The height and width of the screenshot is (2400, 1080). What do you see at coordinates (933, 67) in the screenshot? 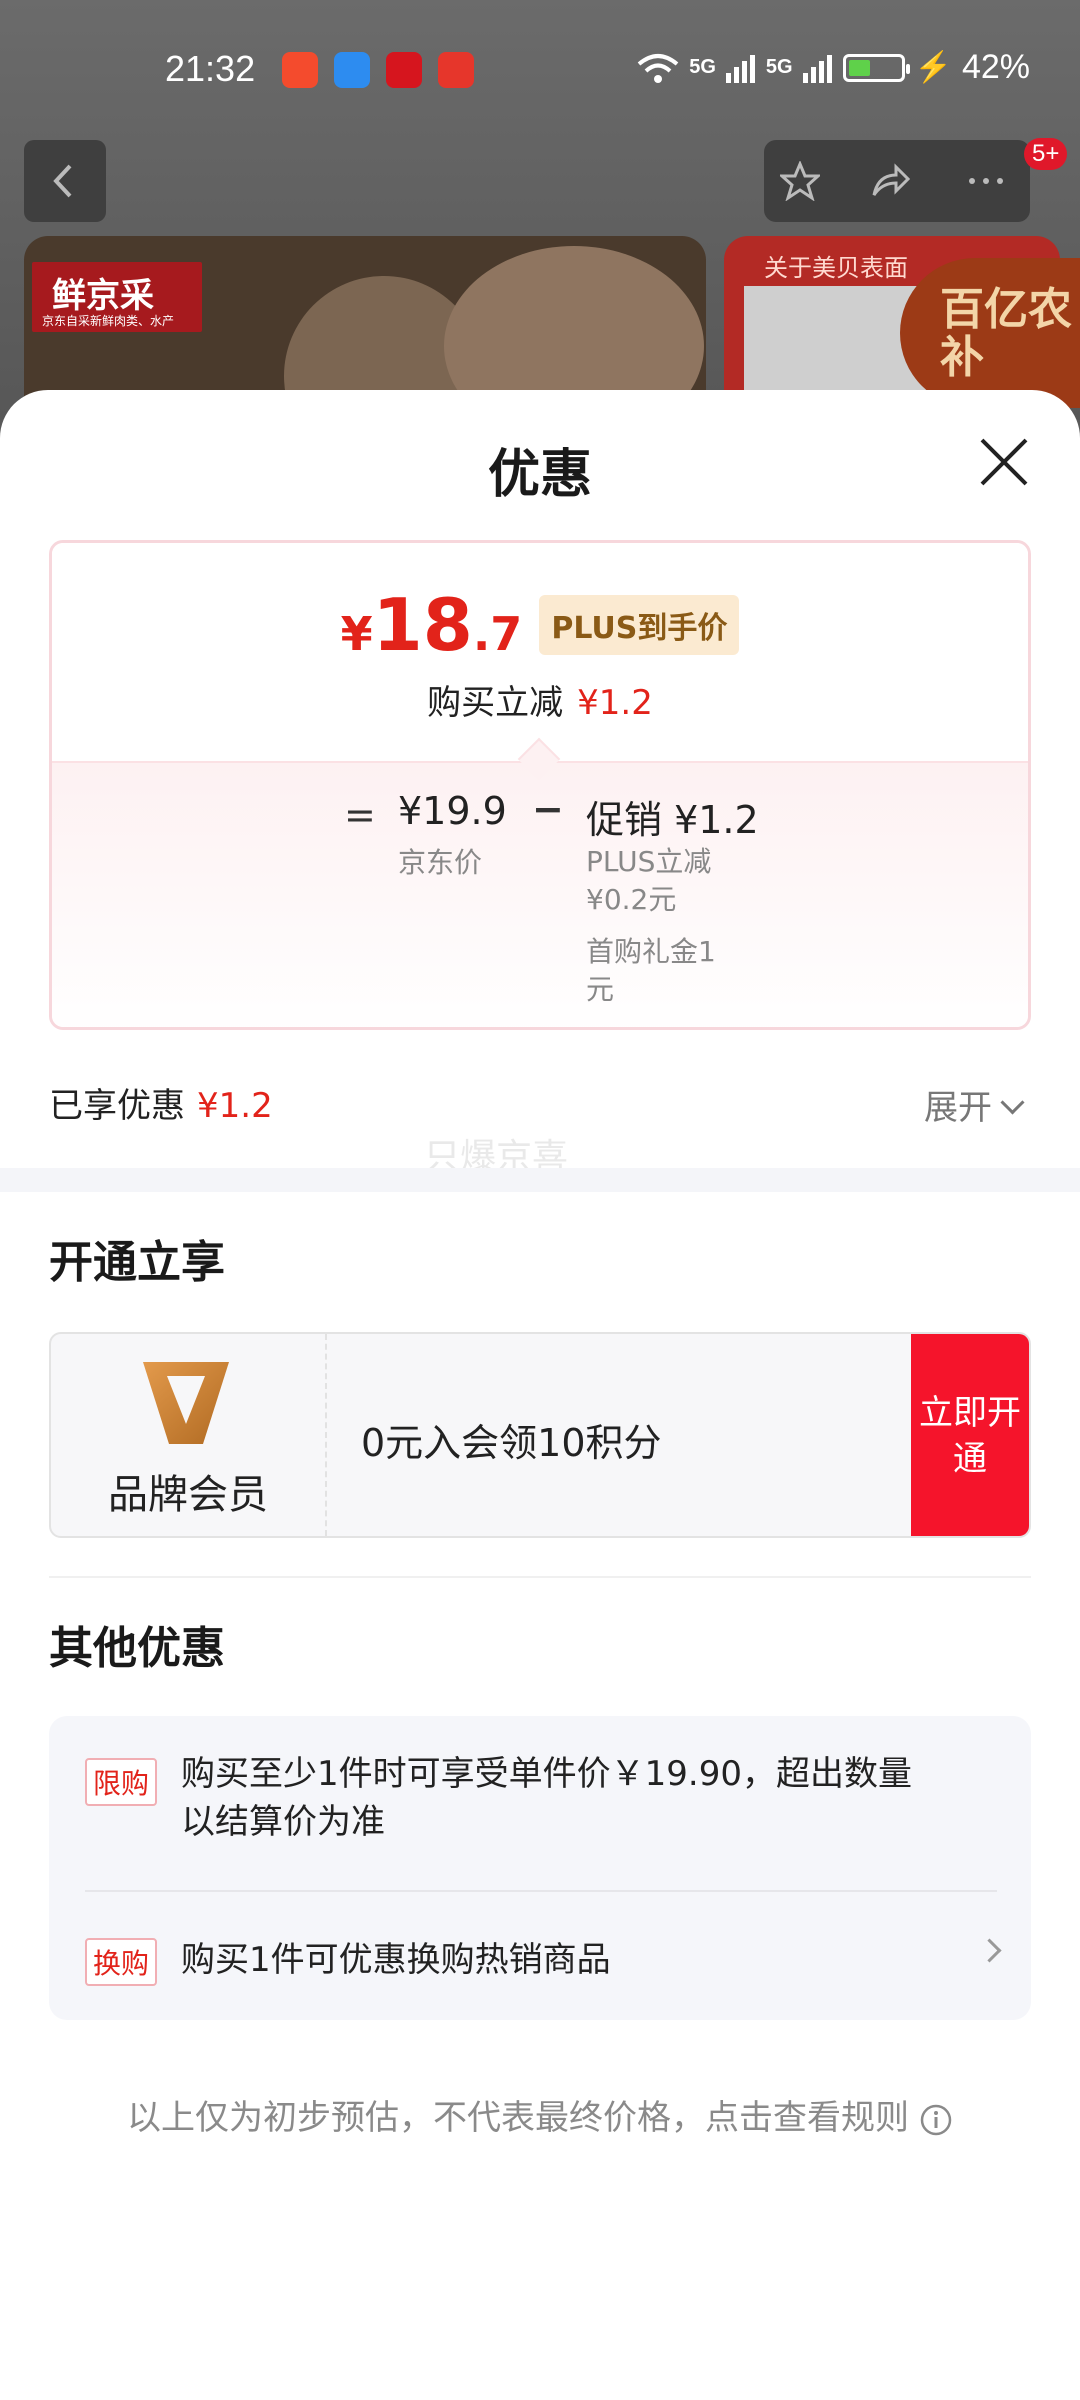
I see `charging-icon: ⚡` at bounding box center [933, 67].